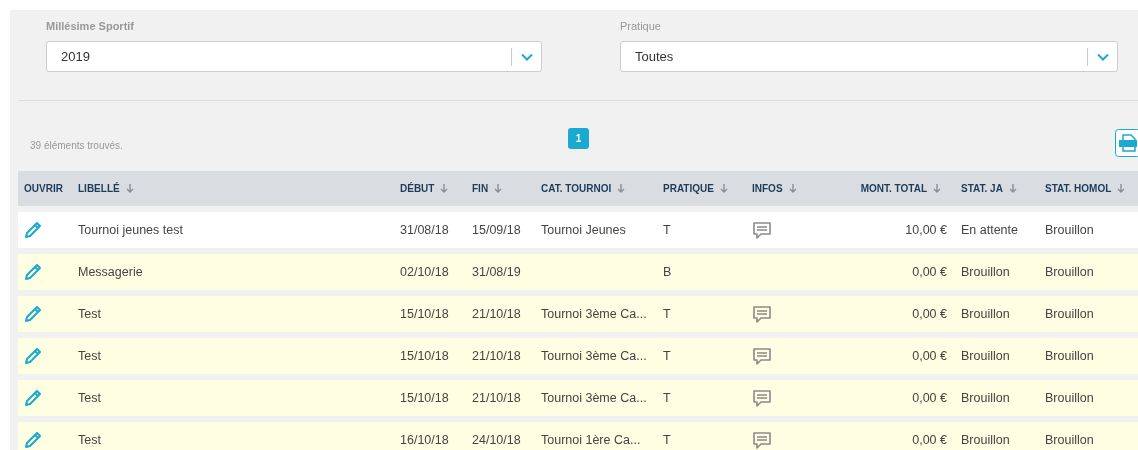  Describe the element at coordinates (110, 272) in the screenshot. I see `table-cell: Messagerie` at that location.